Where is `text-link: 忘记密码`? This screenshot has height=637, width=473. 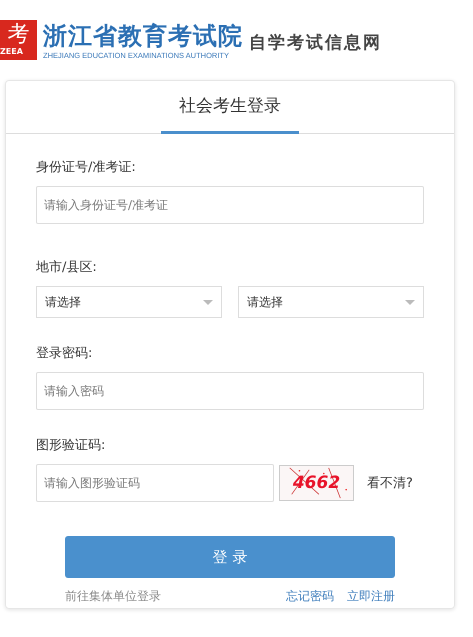 text-link: 忘记密码 is located at coordinates (310, 596).